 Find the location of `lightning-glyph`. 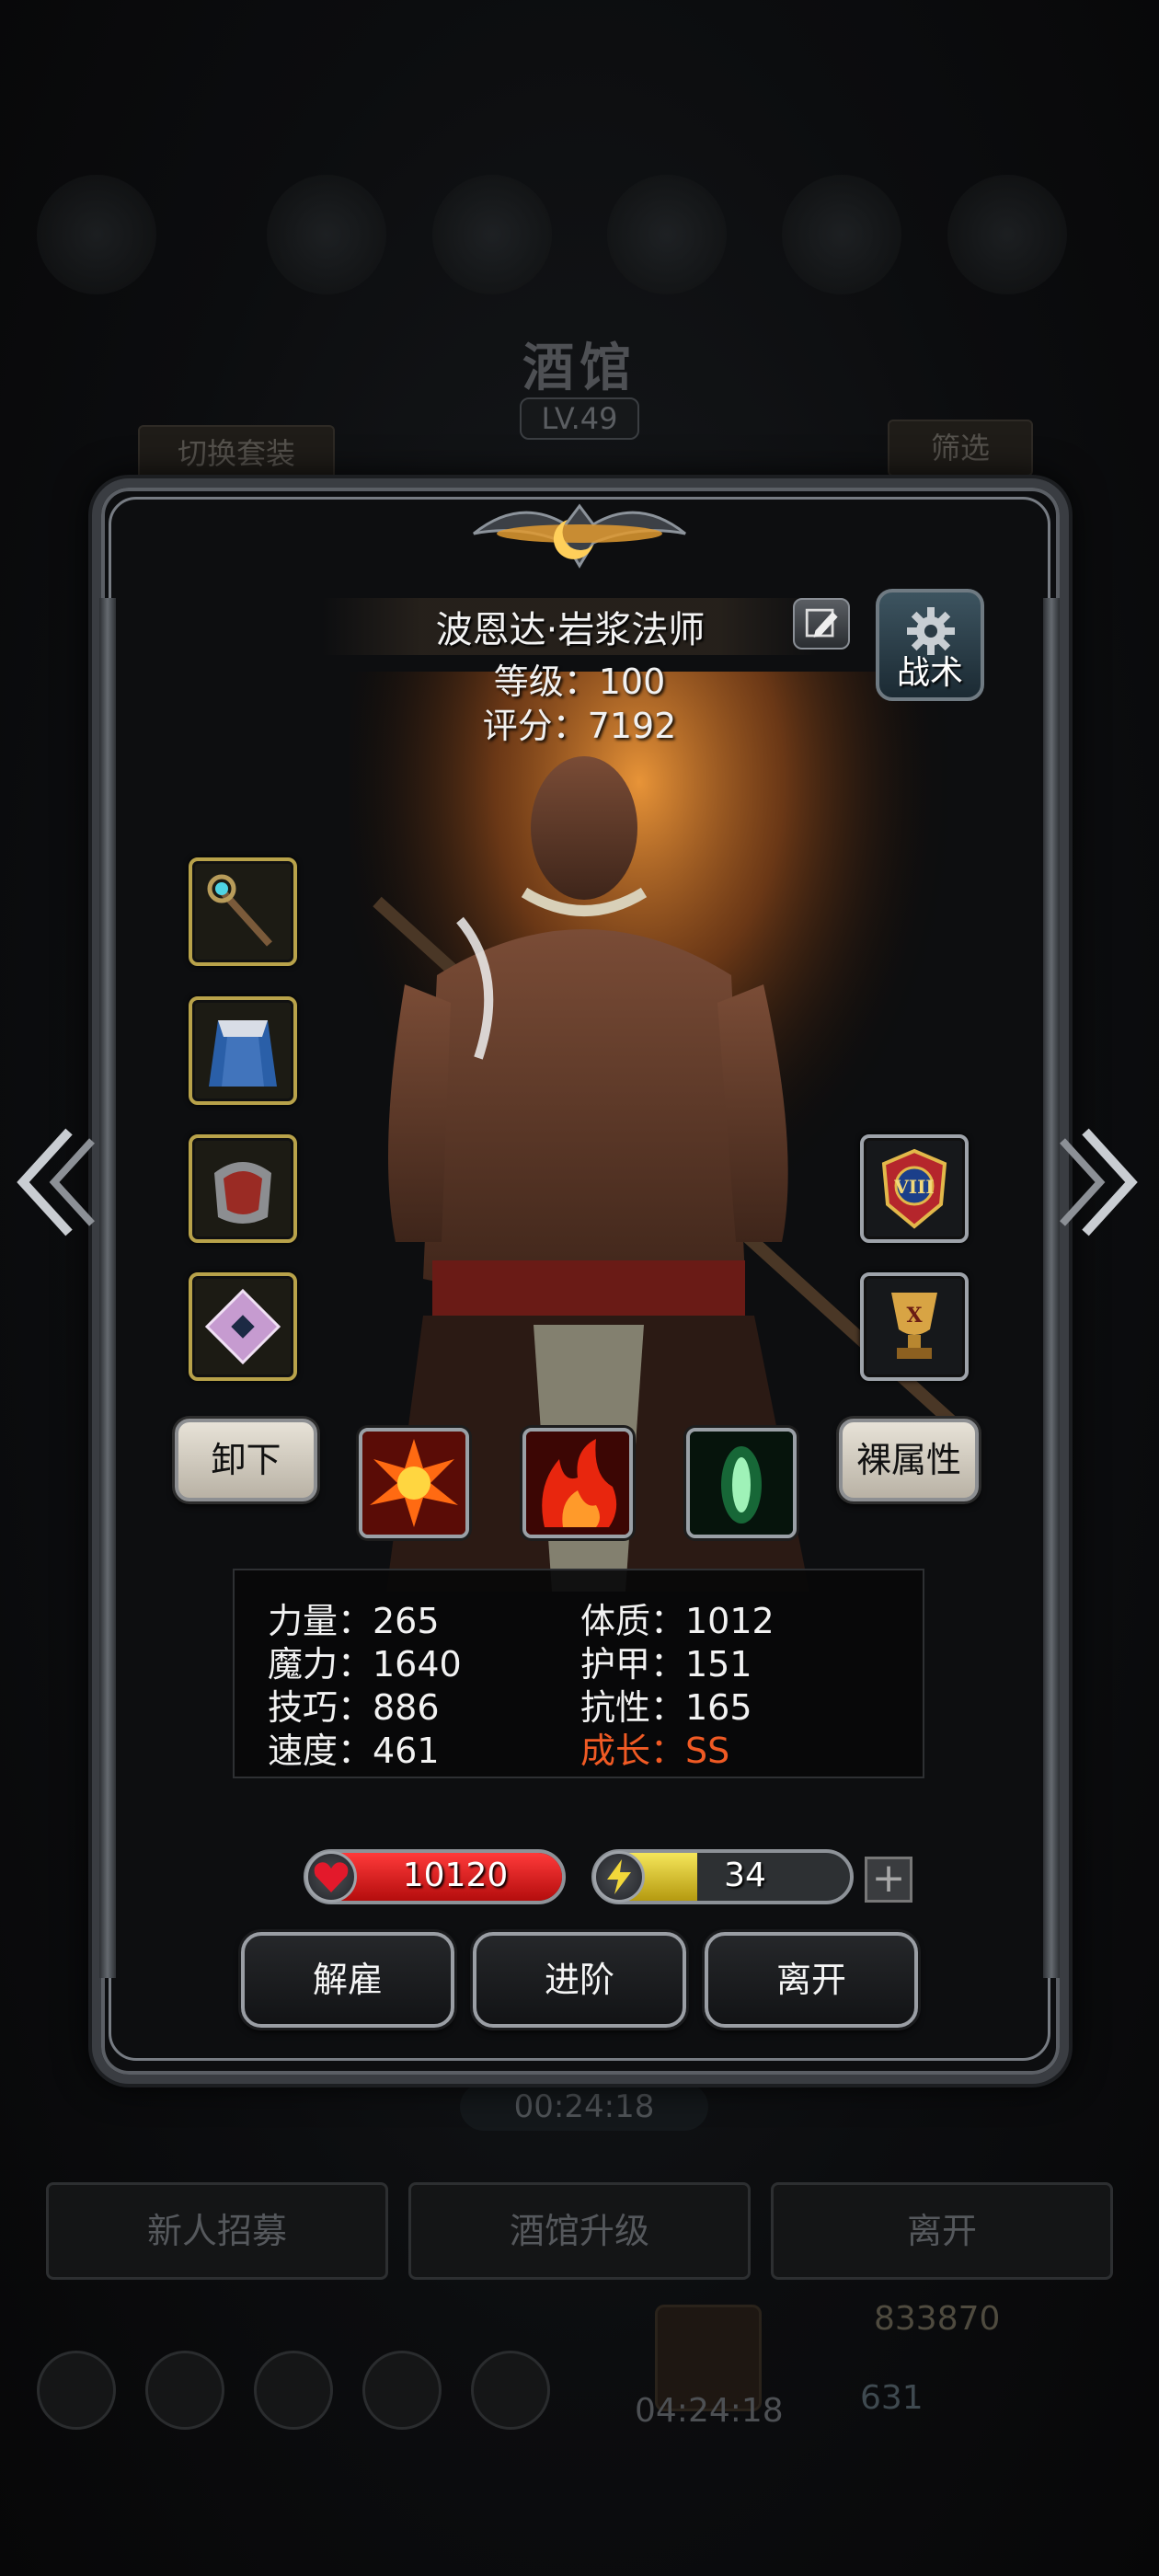

lightning-glyph is located at coordinates (619, 1876).